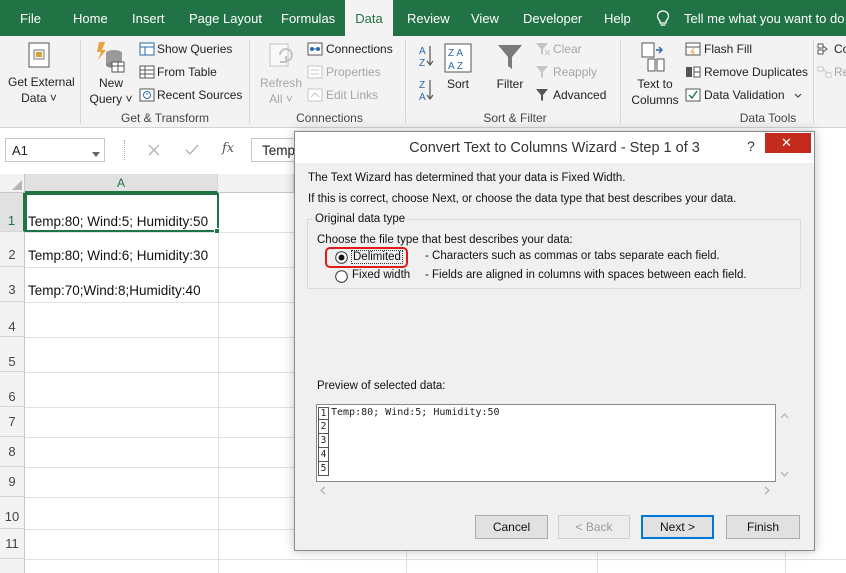  I want to click on get-external-data-label-2: Data ˅, so click(39, 98).